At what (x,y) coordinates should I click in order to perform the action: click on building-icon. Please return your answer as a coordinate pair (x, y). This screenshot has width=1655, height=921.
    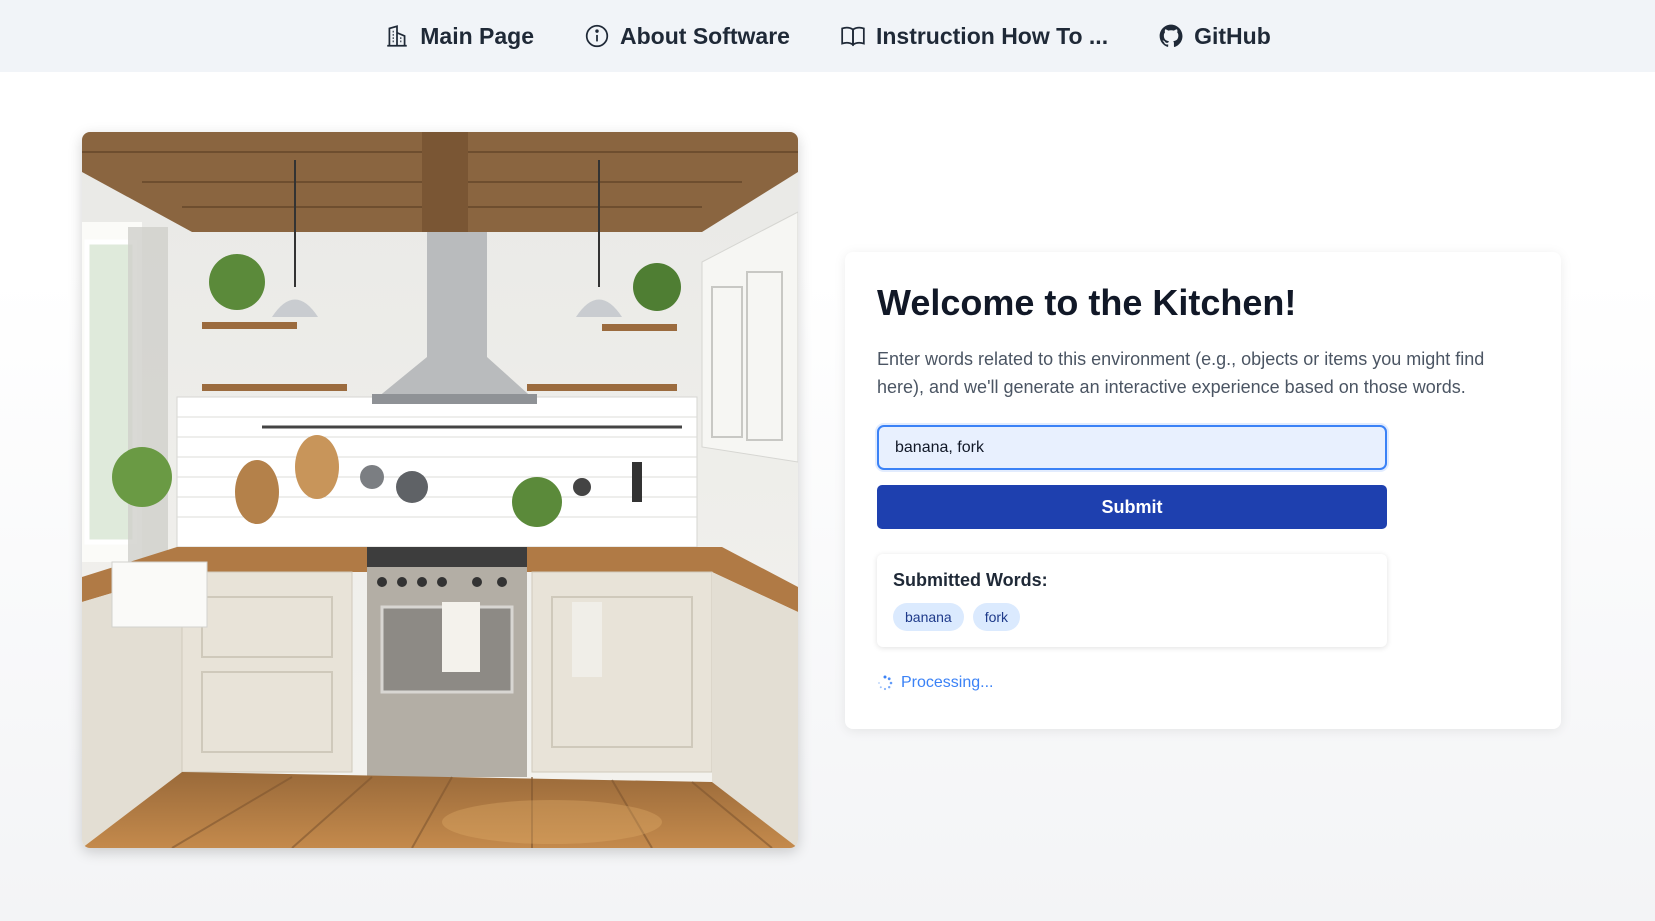
    Looking at the image, I should click on (397, 36).